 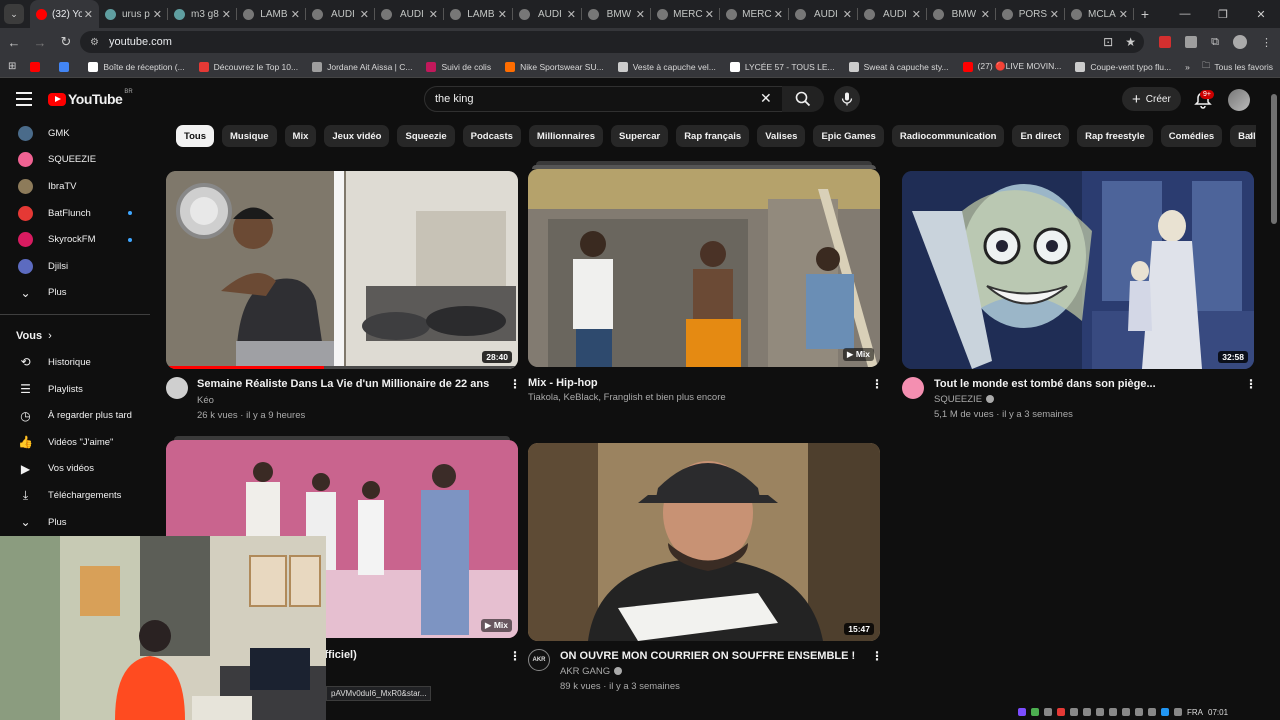 I want to click on browser-tab: (32) Yo ✕, so click(x=64, y=14).